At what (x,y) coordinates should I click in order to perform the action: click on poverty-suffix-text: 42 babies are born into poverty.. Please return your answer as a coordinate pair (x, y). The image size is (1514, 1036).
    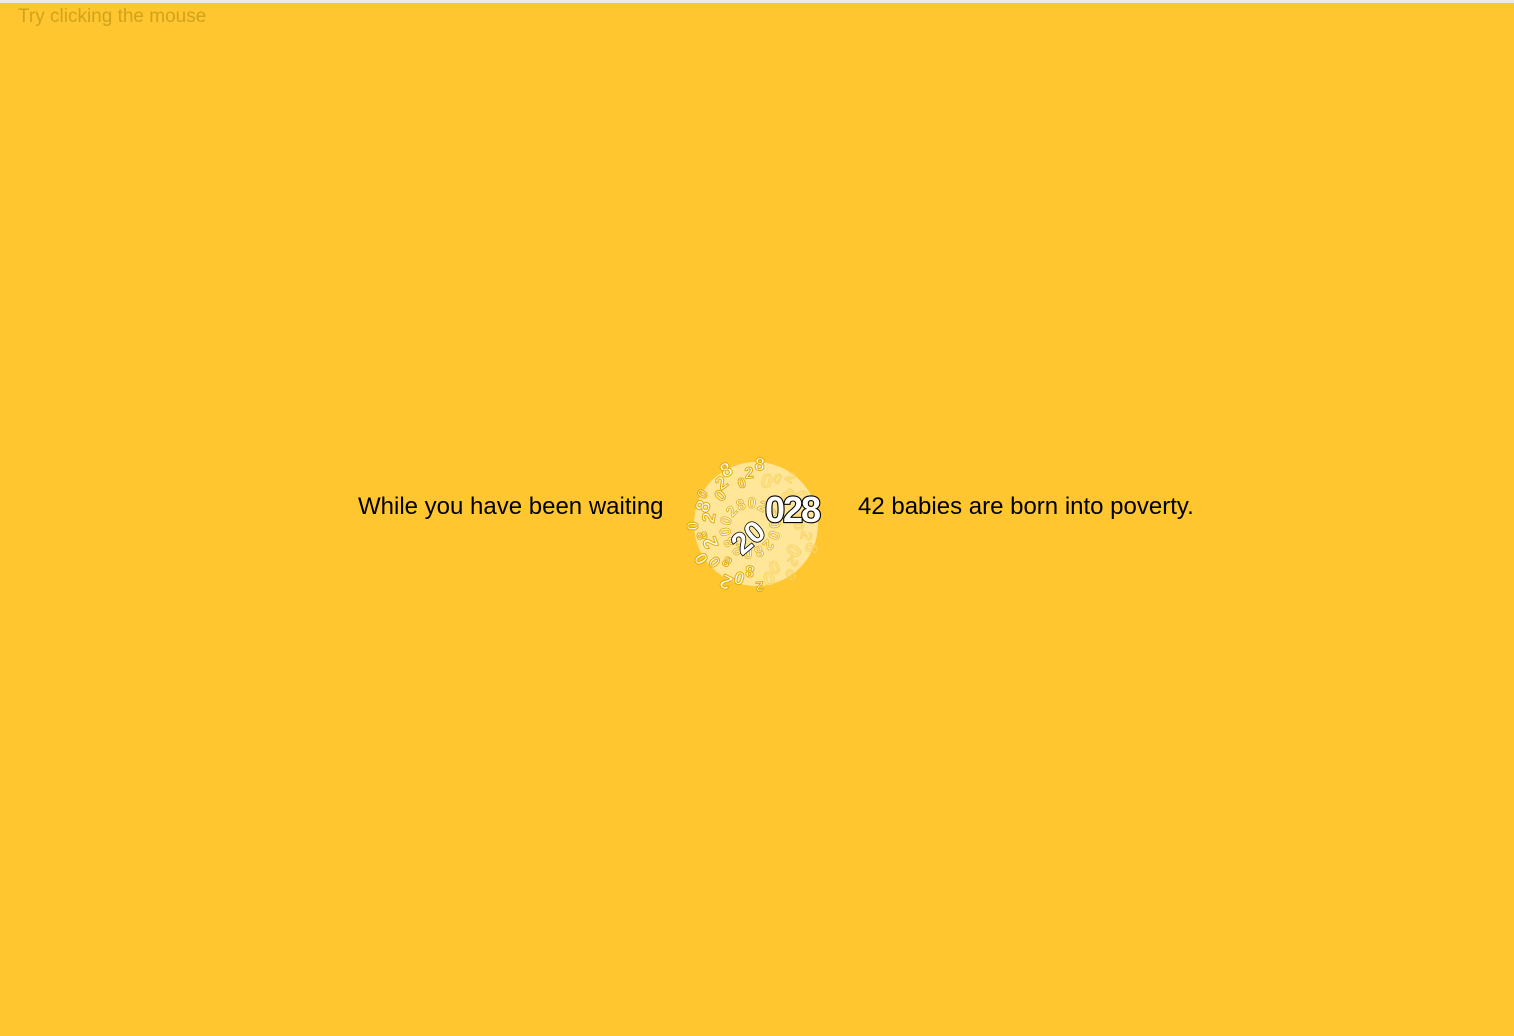
    Looking at the image, I should click on (1026, 506).